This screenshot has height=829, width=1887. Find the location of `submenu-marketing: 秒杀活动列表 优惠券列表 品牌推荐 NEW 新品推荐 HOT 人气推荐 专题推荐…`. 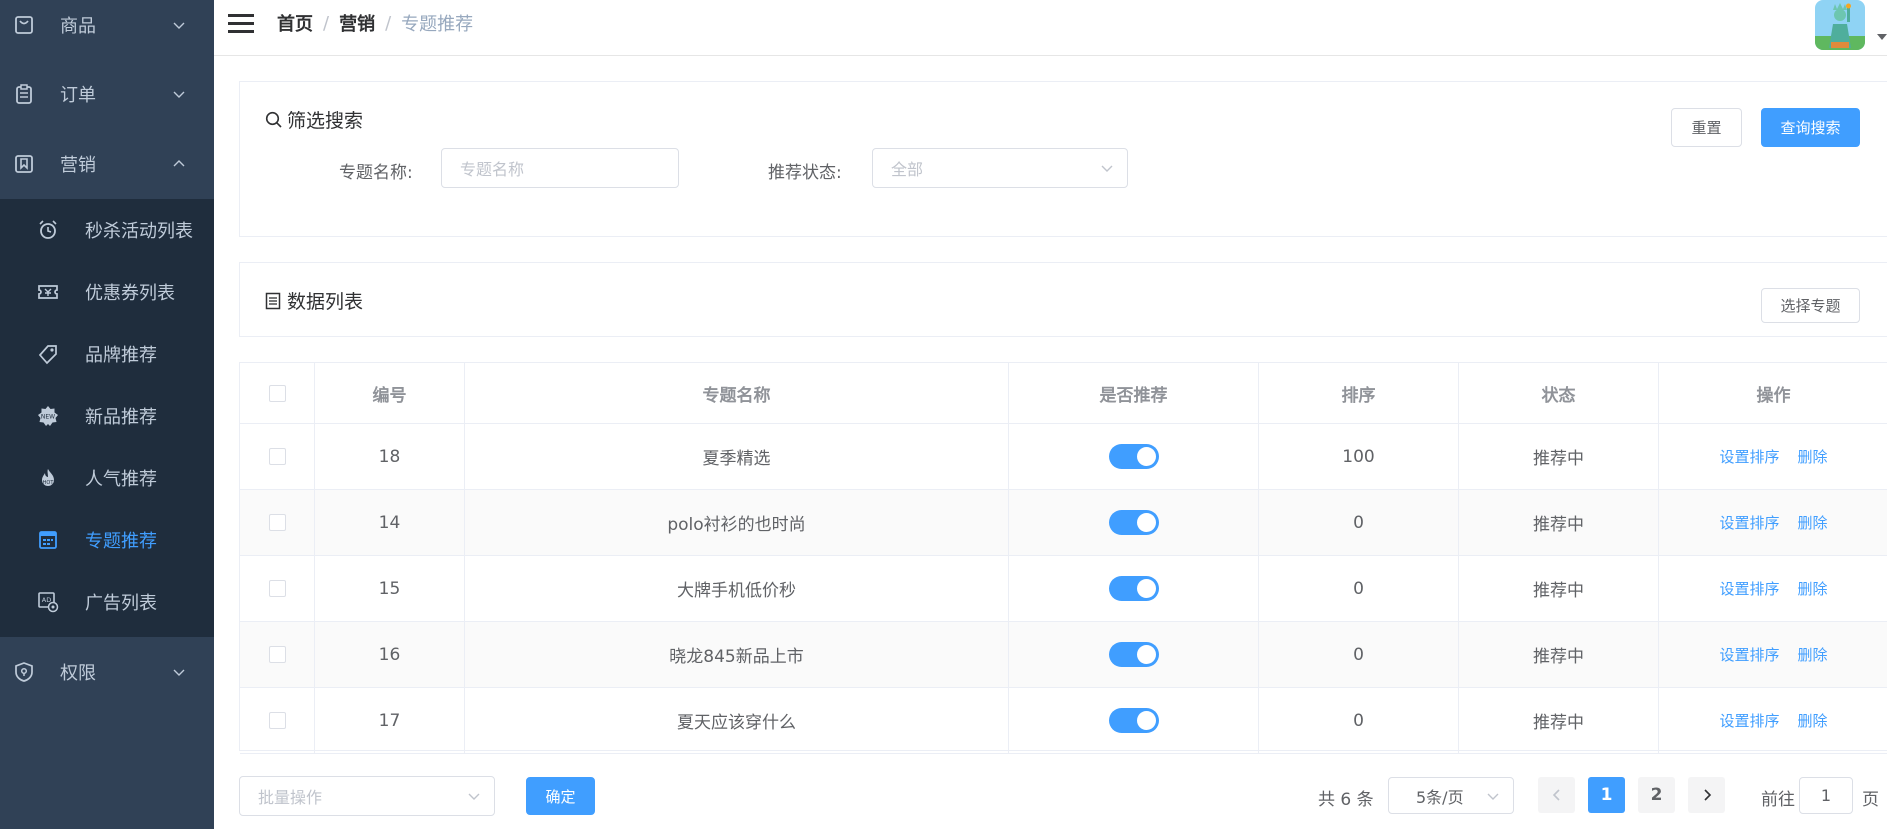

submenu-marketing: 秒杀活动列表 优惠券列表 品牌推荐 NEW 新品推荐 HOT 人气推荐 专题推荐… is located at coordinates (107, 418).